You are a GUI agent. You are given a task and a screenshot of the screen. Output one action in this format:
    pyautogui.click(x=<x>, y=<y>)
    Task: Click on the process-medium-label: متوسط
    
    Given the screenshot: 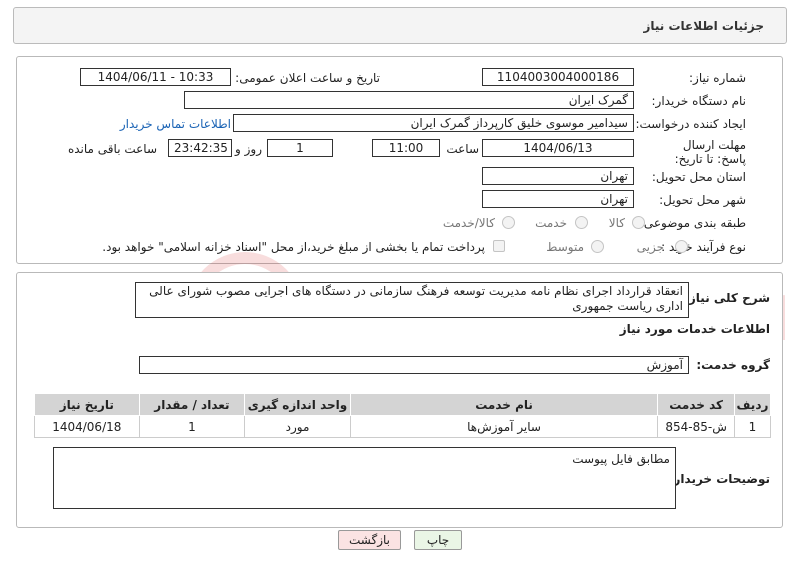 What is the action you would take?
    pyautogui.click(x=565, y=247)
    